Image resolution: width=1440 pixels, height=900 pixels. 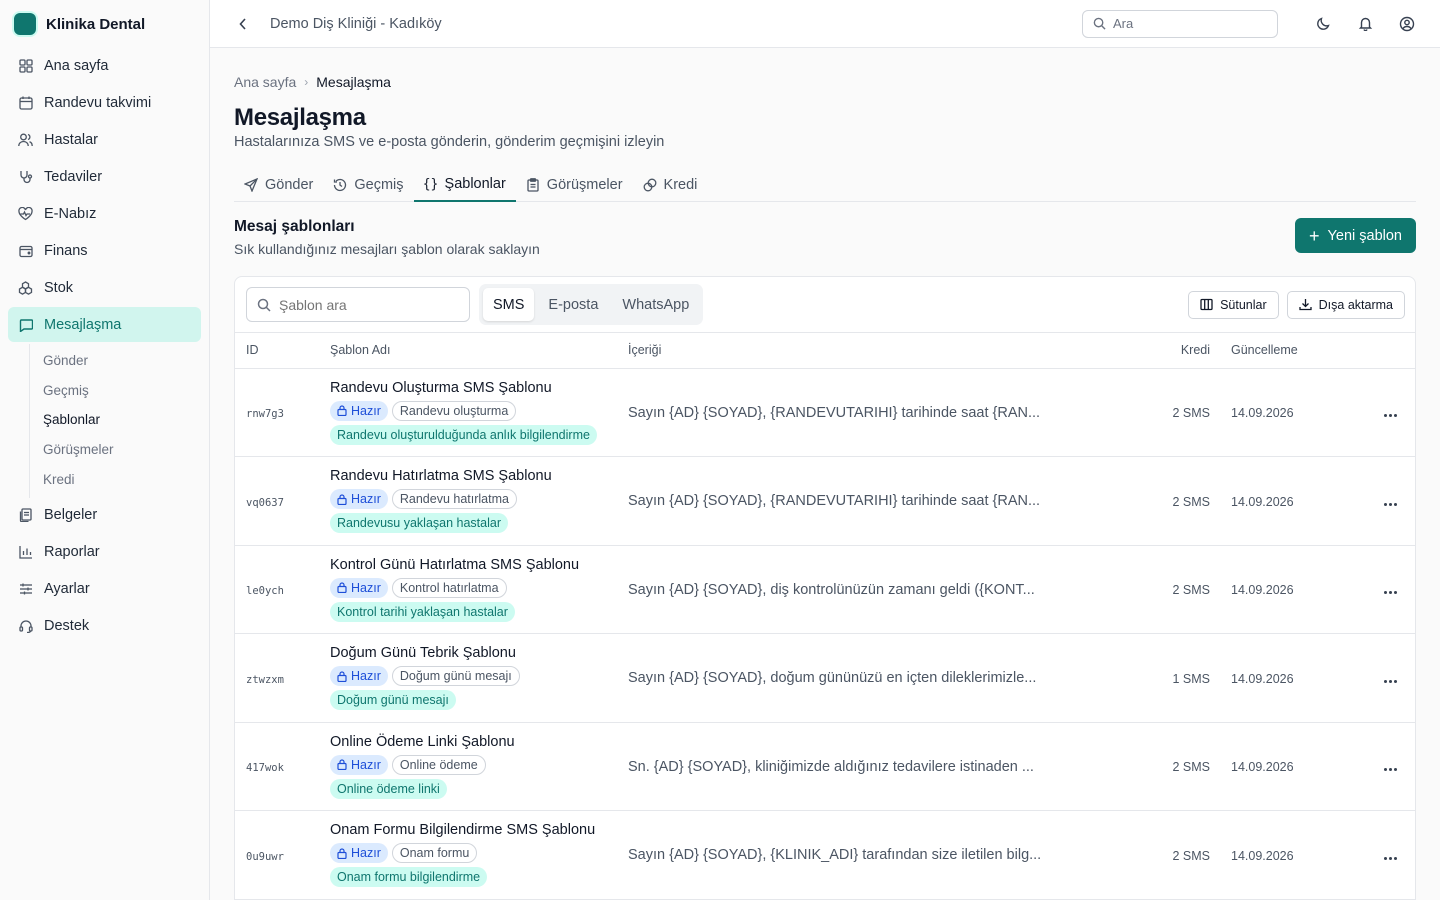 What do you see at coordinates (1270, 351) in the screenshot?
I see `header-updated: Güncelleme` at bounding box center [1270, 351].